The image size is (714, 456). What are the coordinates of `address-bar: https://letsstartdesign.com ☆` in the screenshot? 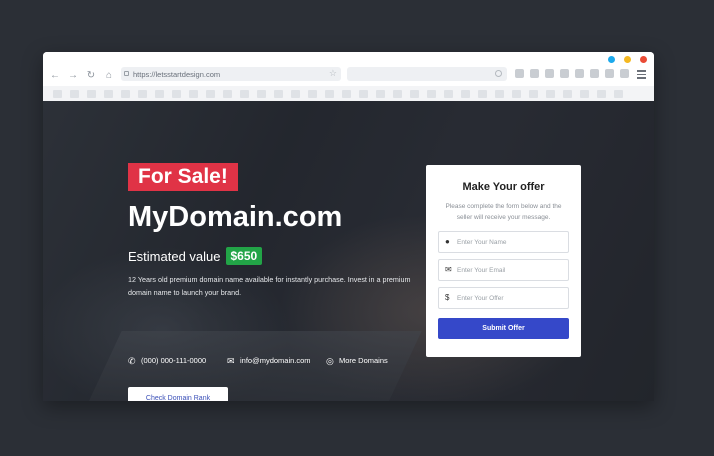 It's located at (231, 74).